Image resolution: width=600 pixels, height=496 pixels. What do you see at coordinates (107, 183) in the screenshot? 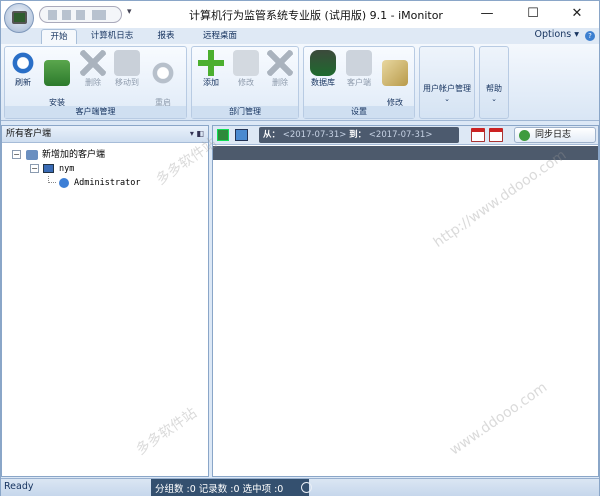
I see `tree-item-label: Administrator` at bounding box center [107, 183].